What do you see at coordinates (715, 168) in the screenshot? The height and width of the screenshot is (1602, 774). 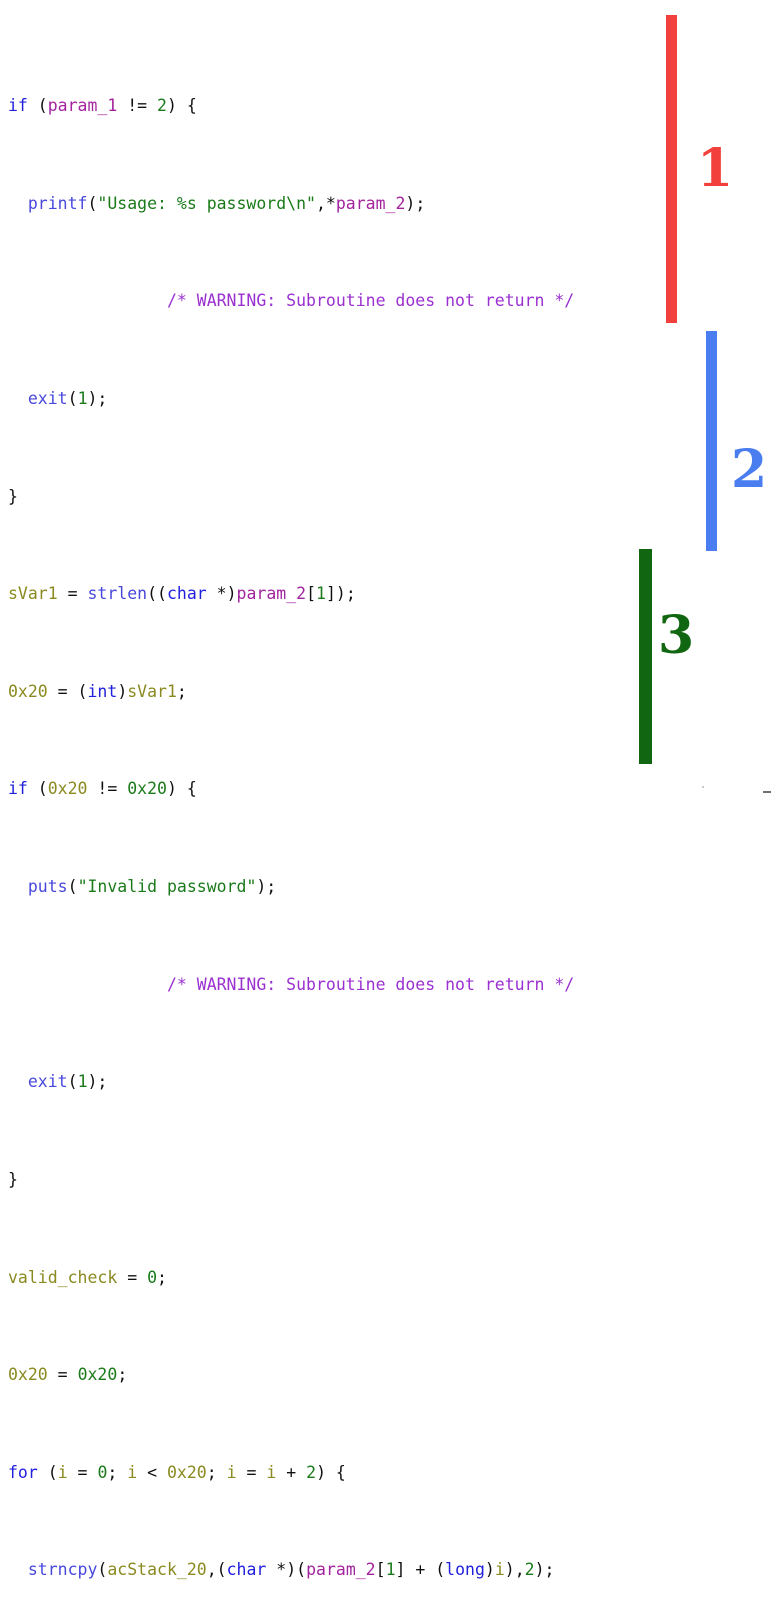 I see `annotation-label-1: 1` at bounding box center [715, 168].